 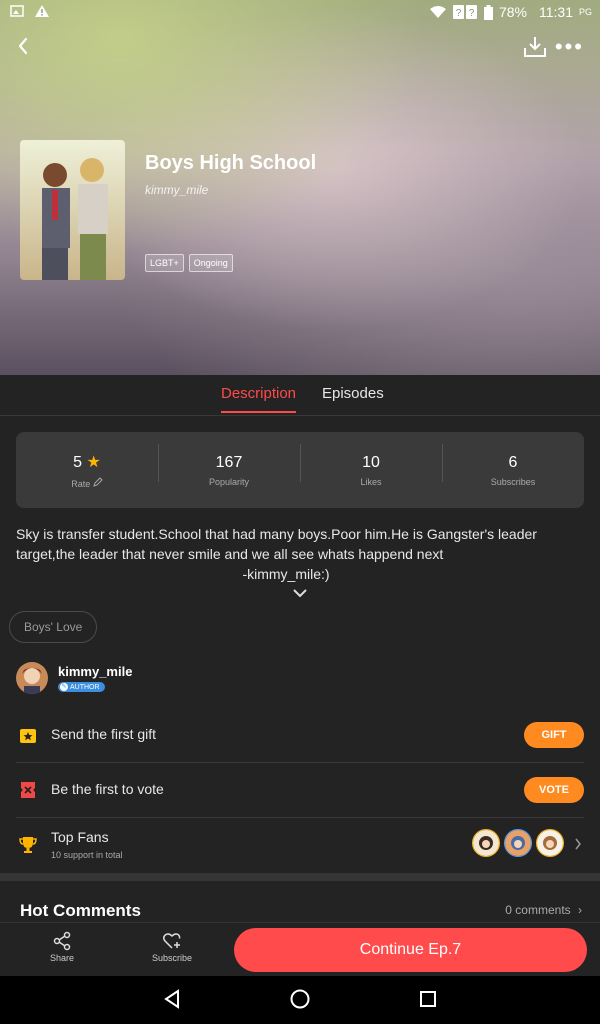 I want to click on subscribe-label: Subscribe, so click(x=172, y=958).